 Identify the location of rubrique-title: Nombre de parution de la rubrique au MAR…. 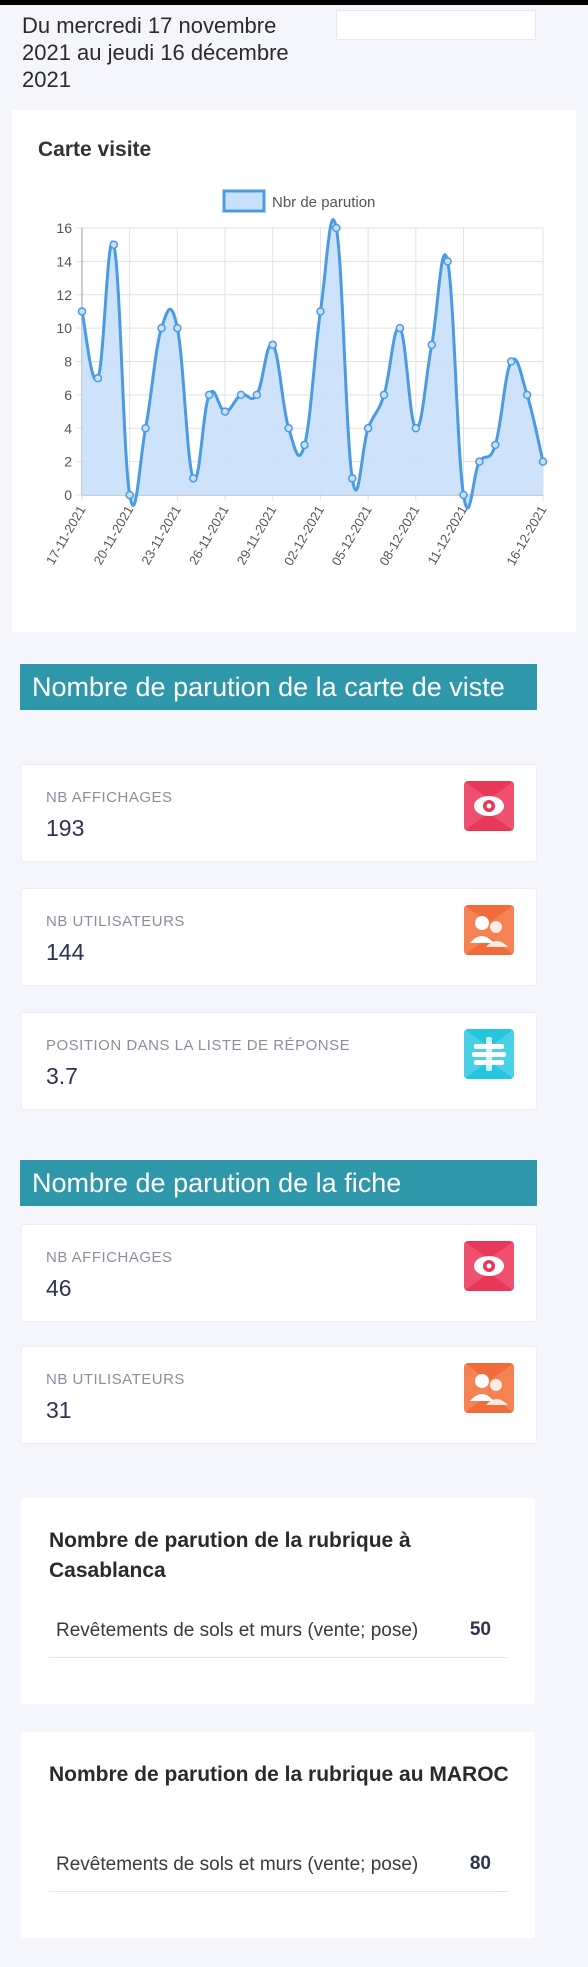
(279, 1774).